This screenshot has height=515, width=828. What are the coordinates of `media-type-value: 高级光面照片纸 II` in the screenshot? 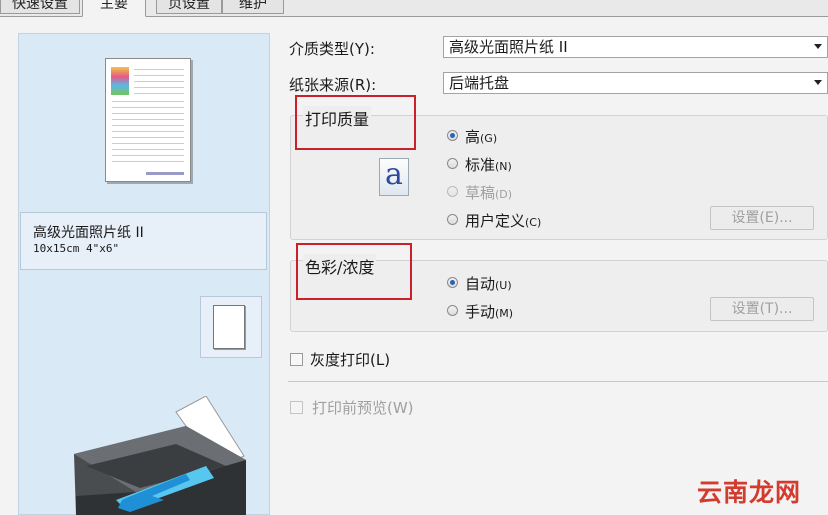 It's located at (508, 47).